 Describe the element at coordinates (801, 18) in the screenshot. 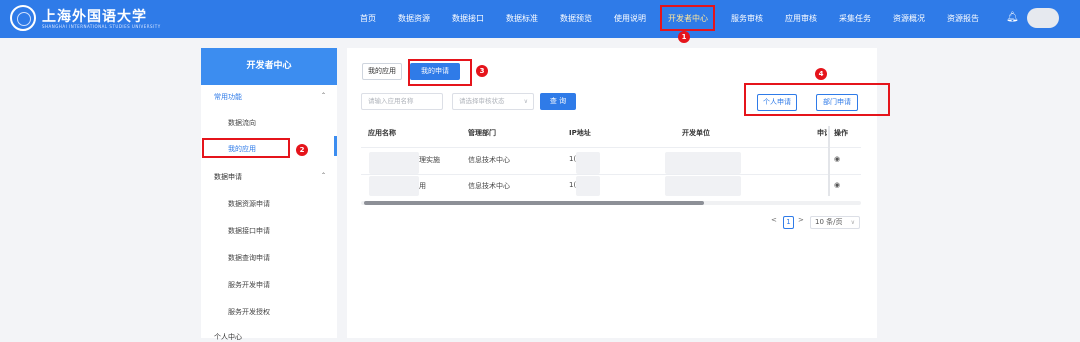

I see `nav-app-review: 应用审核` at that location.